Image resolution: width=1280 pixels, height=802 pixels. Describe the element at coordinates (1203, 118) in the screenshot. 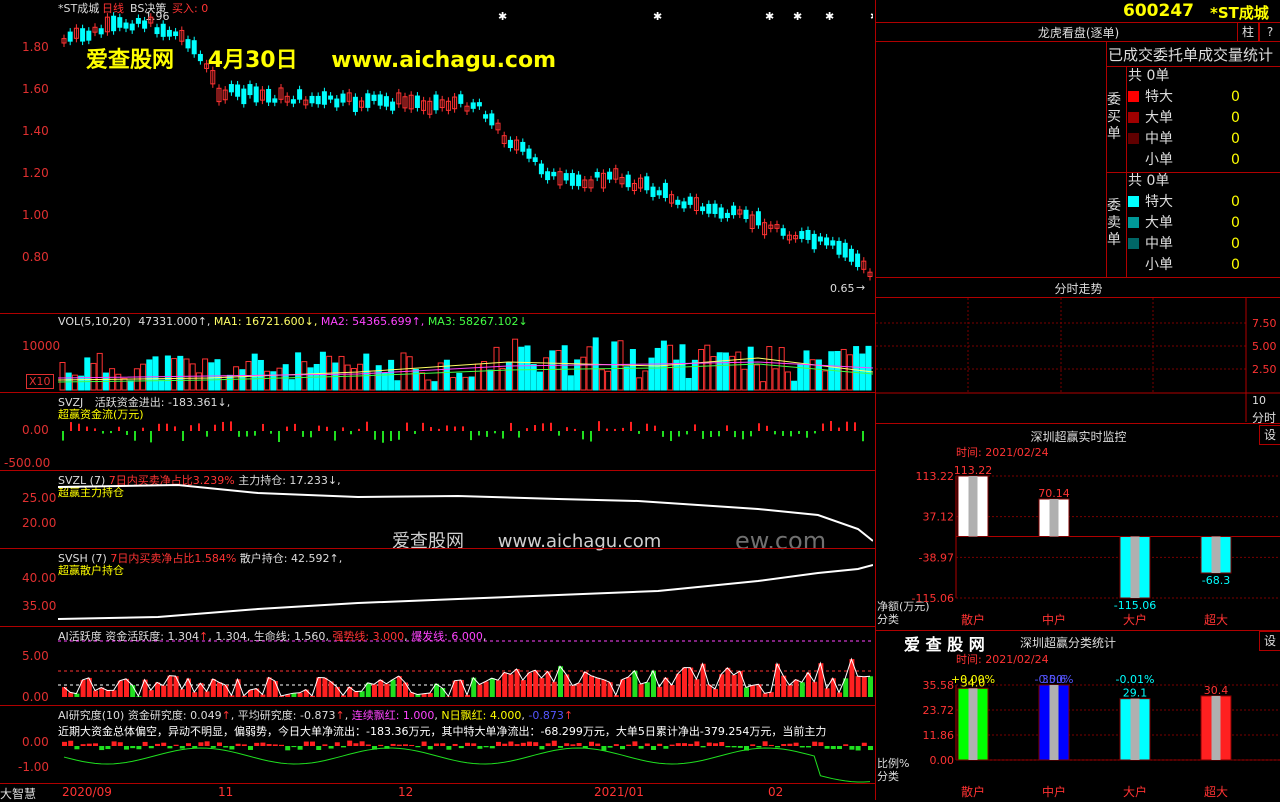

I see `buy-order-table: 共 0单 特大 0 大单 0 中单 0 小单 0` at that location.